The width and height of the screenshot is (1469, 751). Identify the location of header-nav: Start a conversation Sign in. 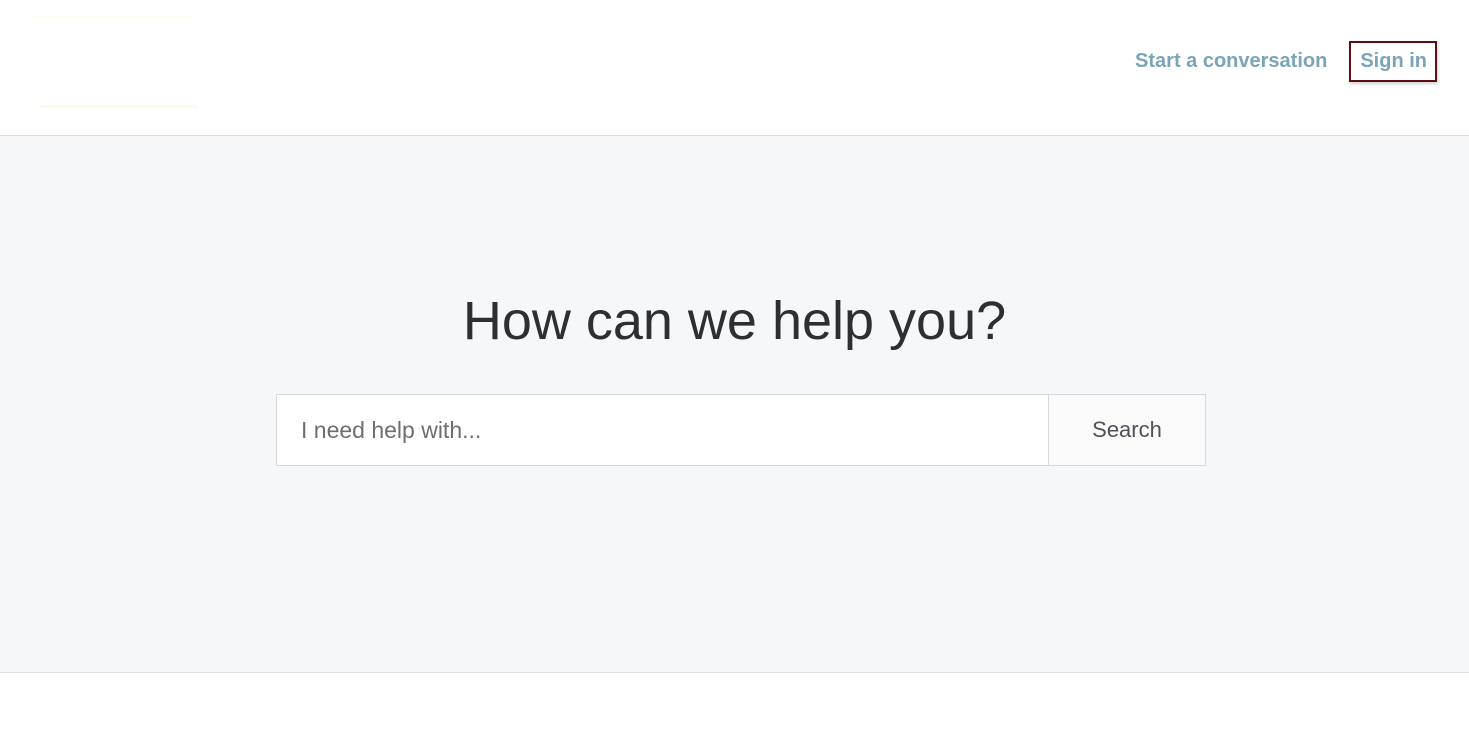
(1286, 61).